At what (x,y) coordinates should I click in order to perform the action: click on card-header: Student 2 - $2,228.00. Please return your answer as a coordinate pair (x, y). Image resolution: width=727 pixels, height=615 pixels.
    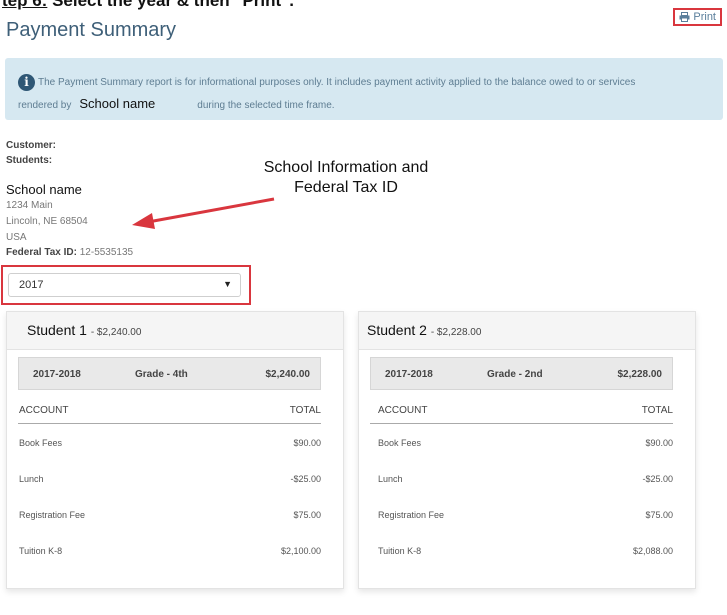
    Looking at the image, I should click on (527, 331).